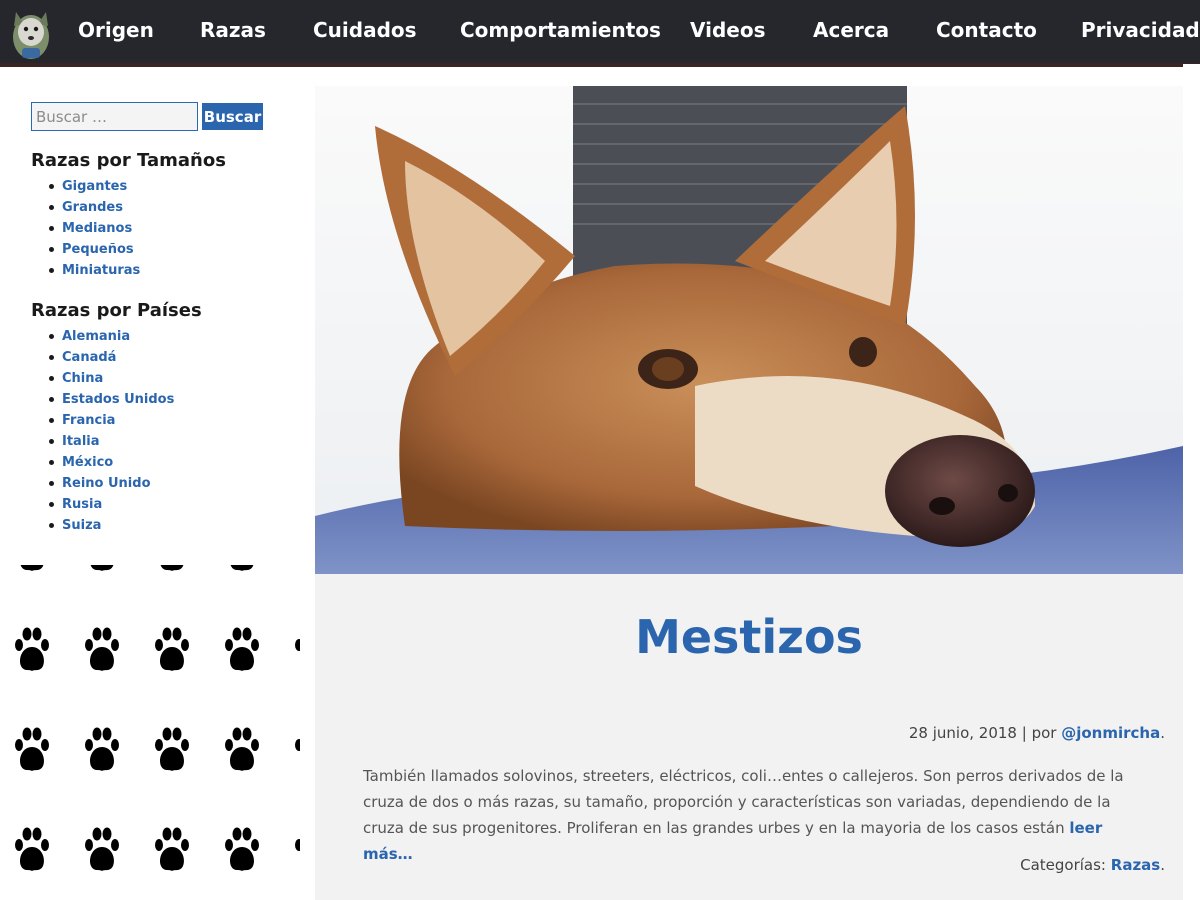 The height and width of the screenshot is (900, 1200). What do you see at coordinates (1162, 733) in the screenshot?
I see `meta-period: .` at bounding box center [1162, 733].